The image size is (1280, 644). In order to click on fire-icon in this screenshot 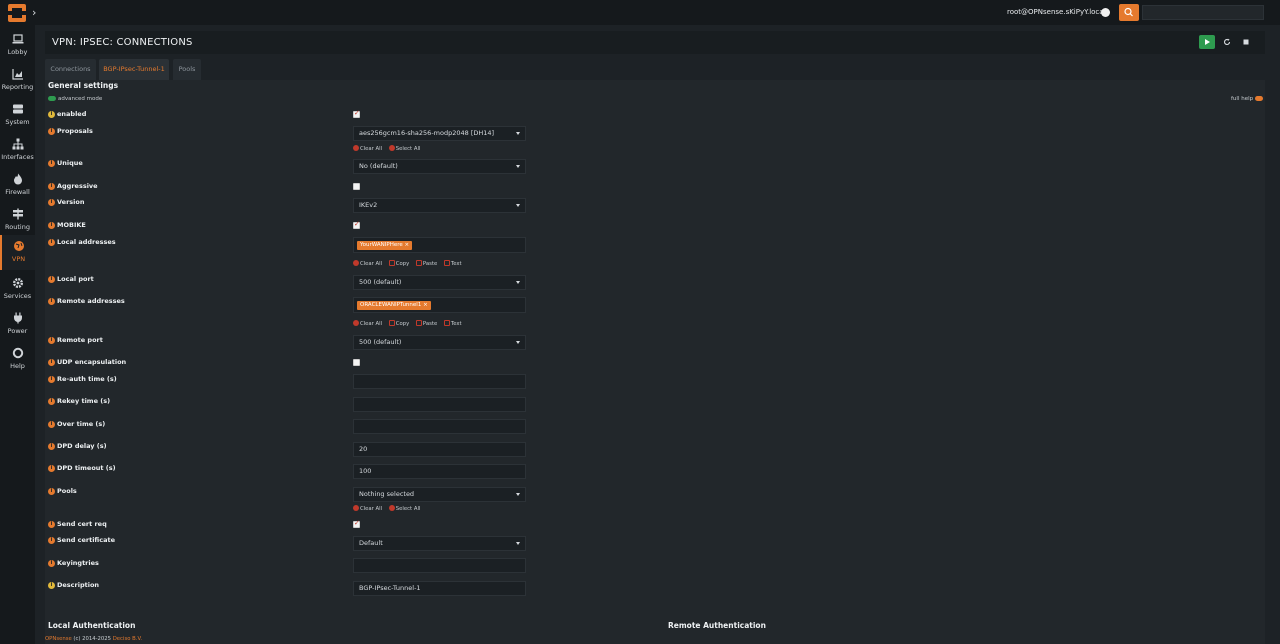, I will do `click(17, 179)`.